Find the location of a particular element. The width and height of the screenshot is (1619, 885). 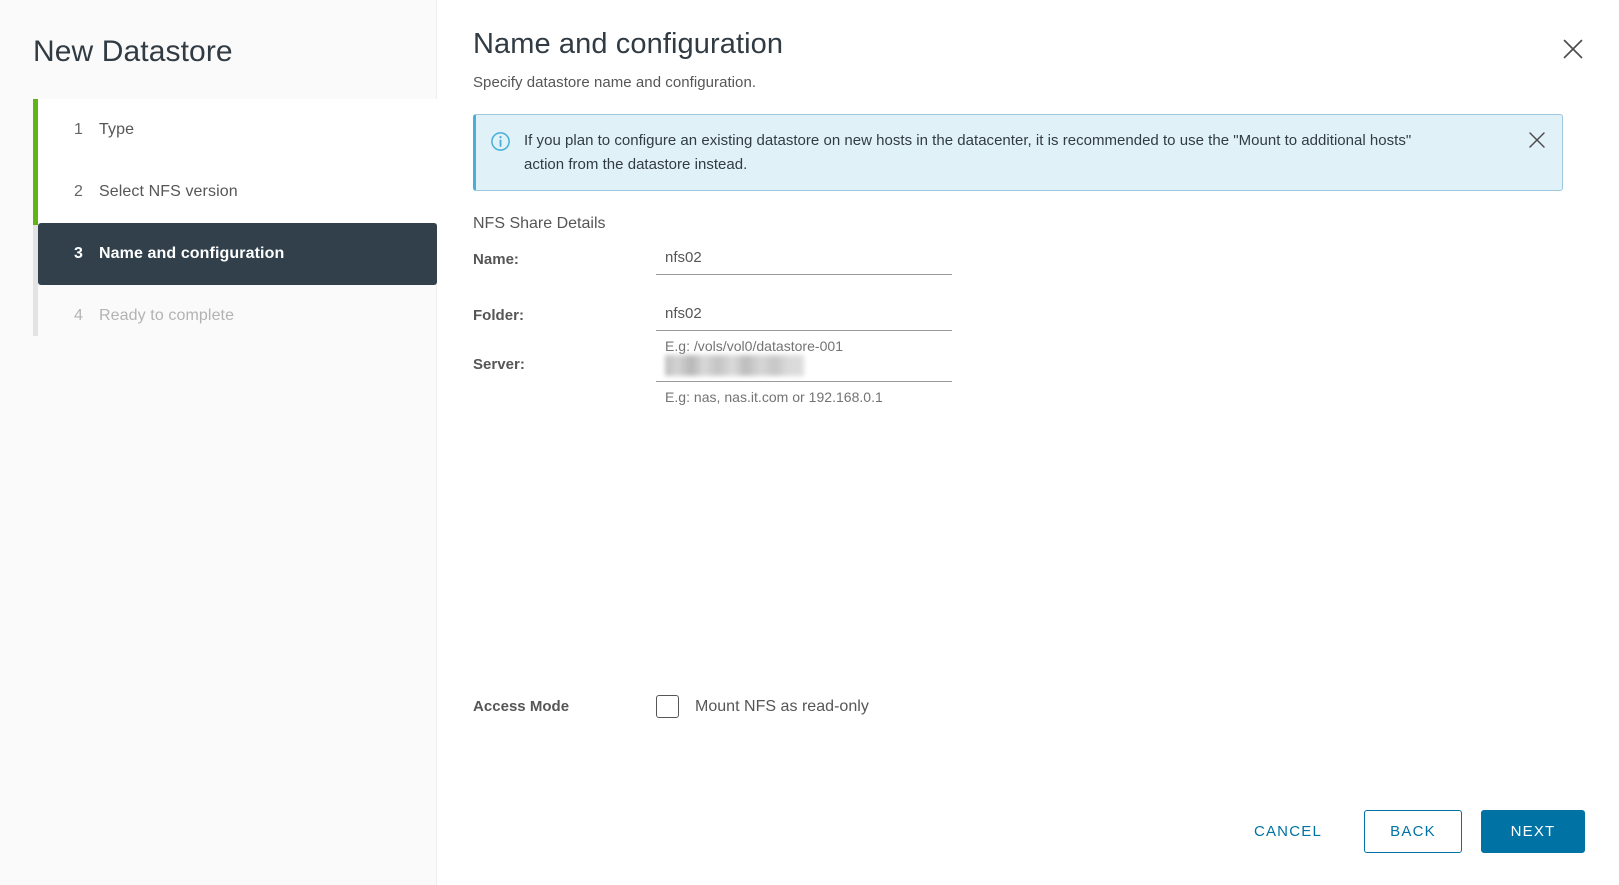

server-hint: E.g: nas, nas.it.com or 192.168.0.1 is located at coordinates (774, 396).